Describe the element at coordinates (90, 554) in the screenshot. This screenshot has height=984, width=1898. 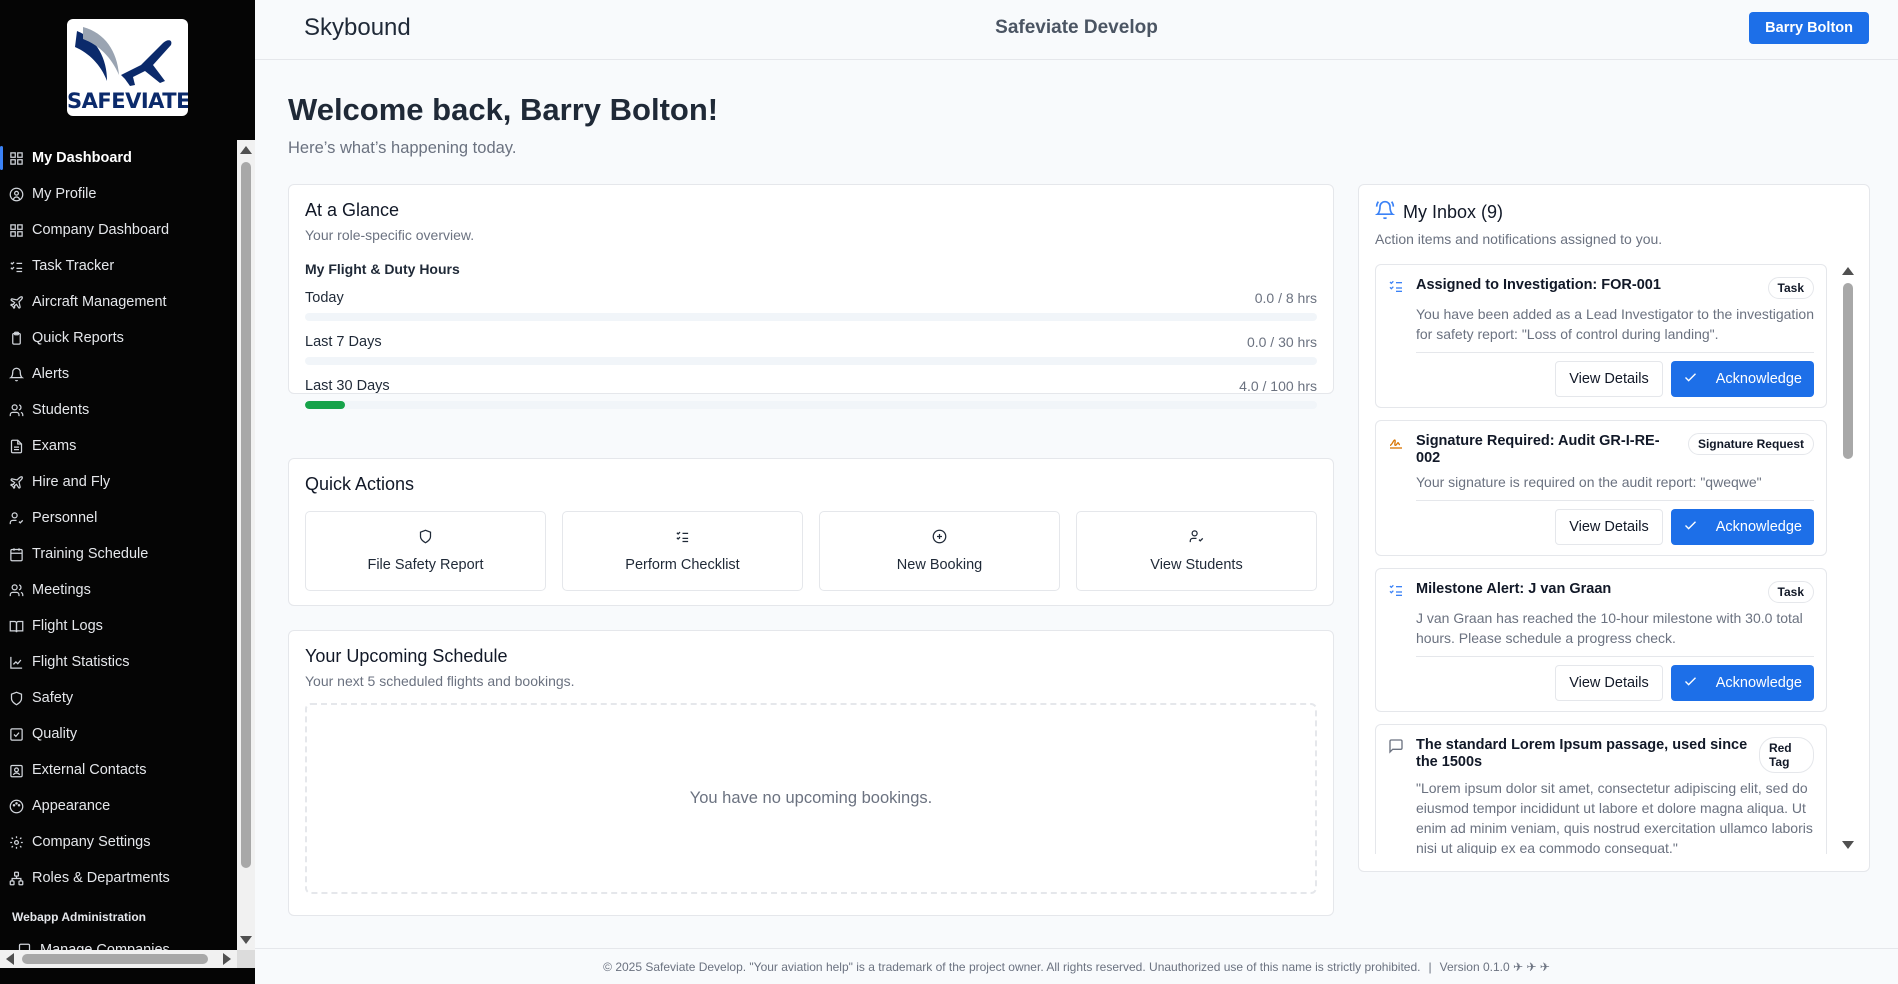
I see `sidebar-item-label: Training Schedule` at that location.